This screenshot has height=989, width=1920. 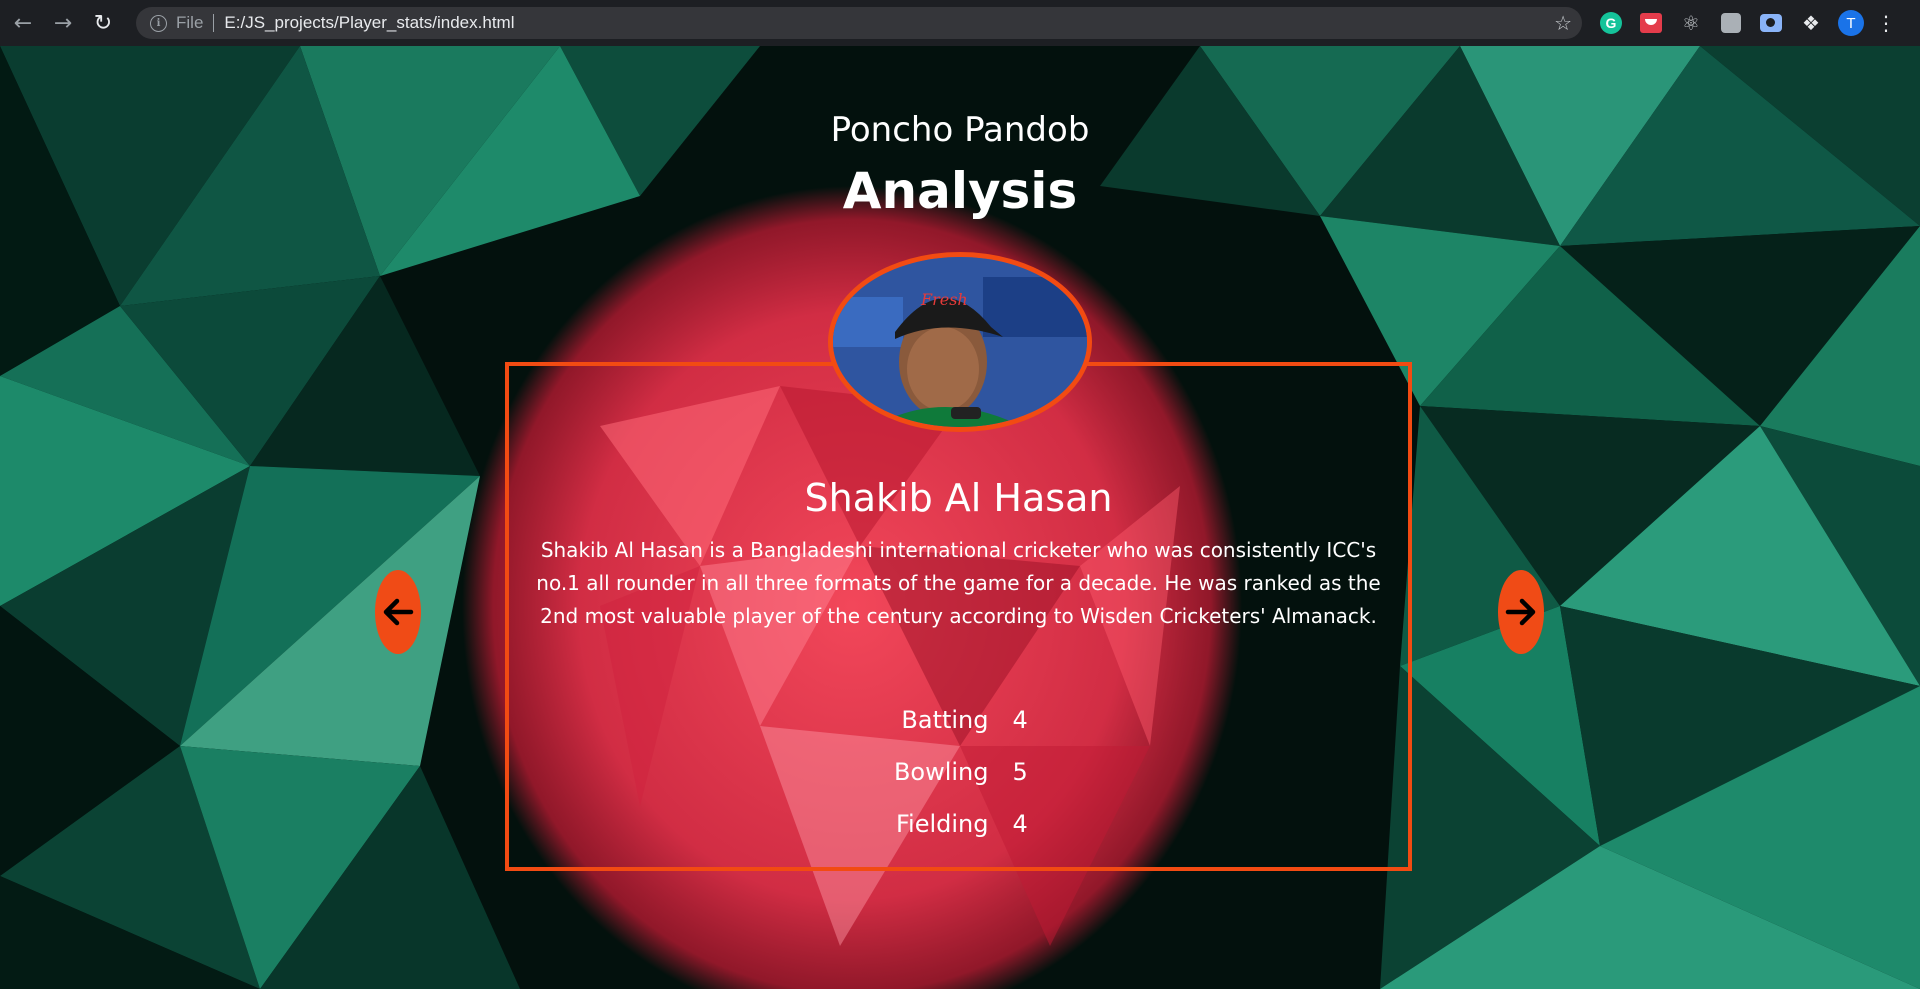 I want to click on previous-player-button, so click(x=398, y=612).